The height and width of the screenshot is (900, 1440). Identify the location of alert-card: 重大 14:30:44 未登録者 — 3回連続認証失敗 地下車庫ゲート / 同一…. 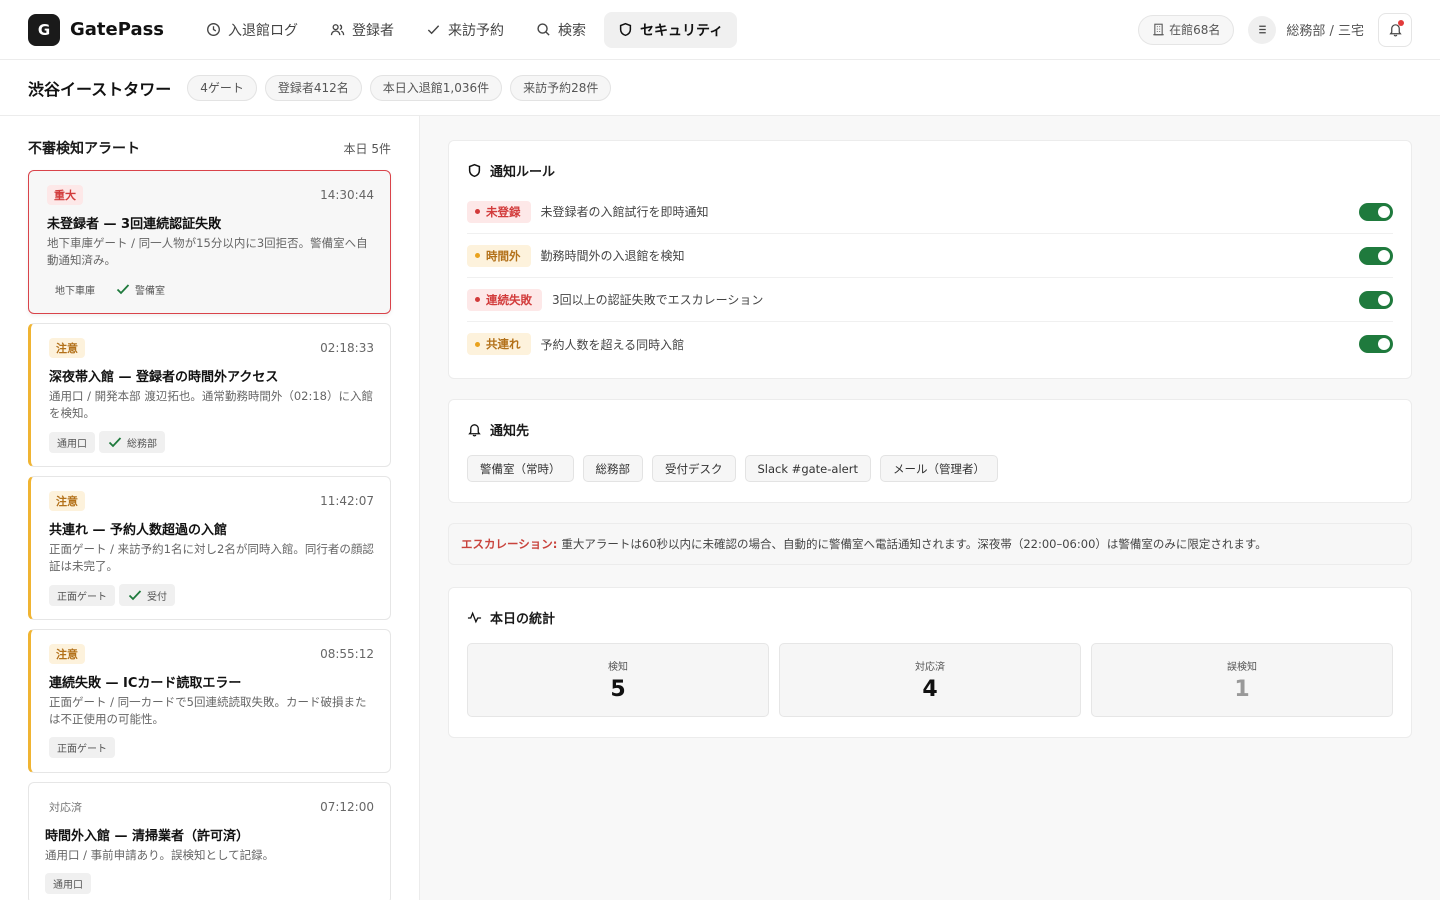
(209, 242).